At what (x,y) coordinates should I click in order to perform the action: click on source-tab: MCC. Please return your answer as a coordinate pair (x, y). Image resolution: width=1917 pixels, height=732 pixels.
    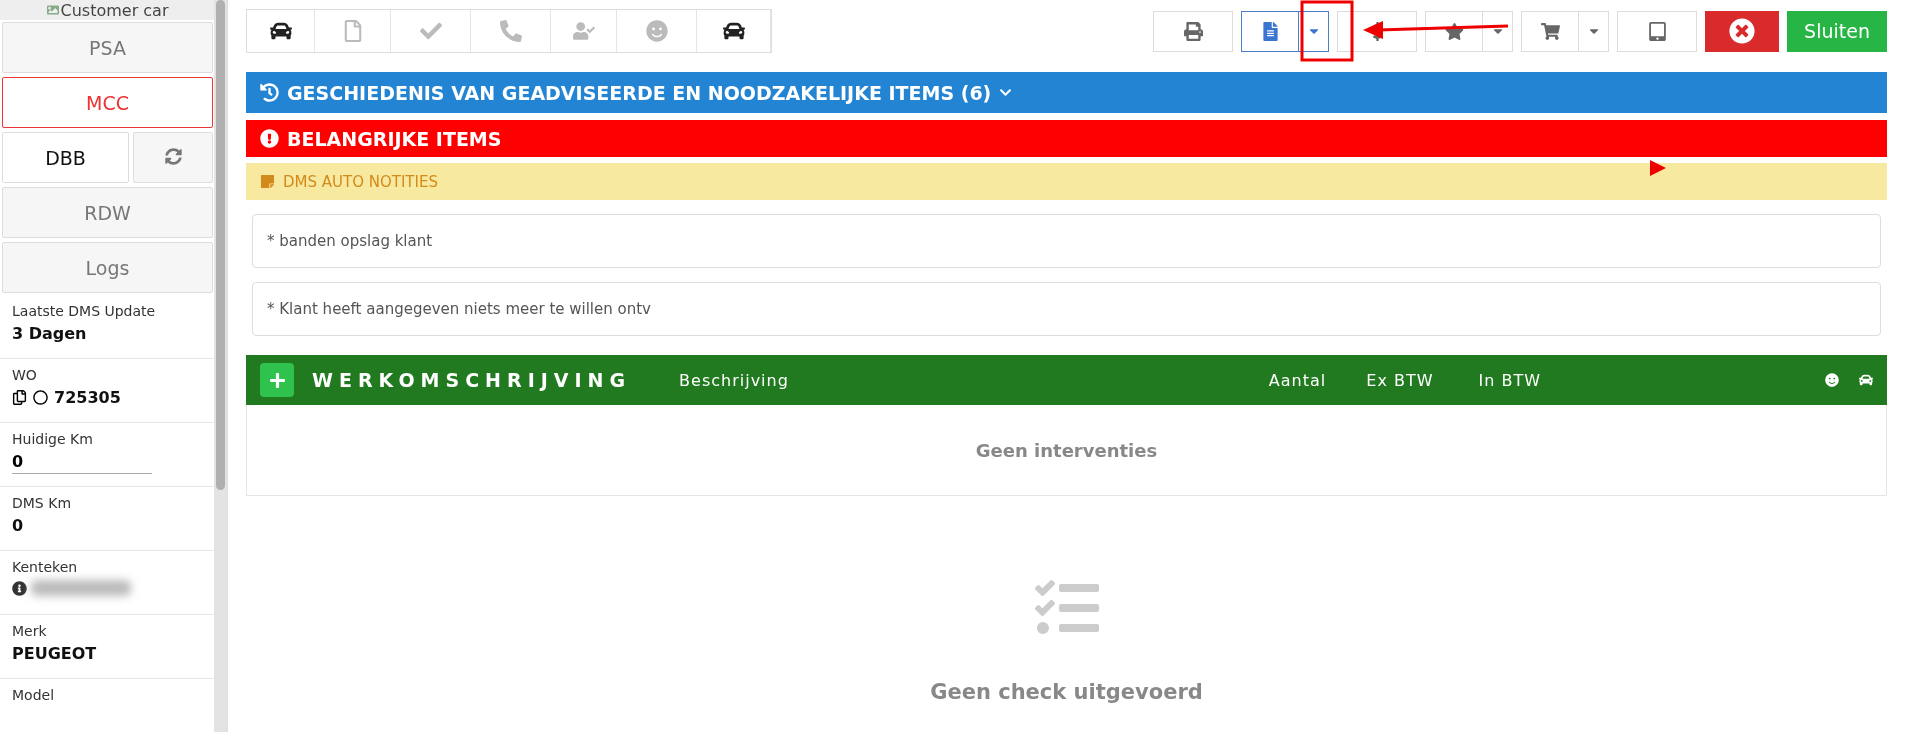
    Looking at the image, I should click on (107, 102).